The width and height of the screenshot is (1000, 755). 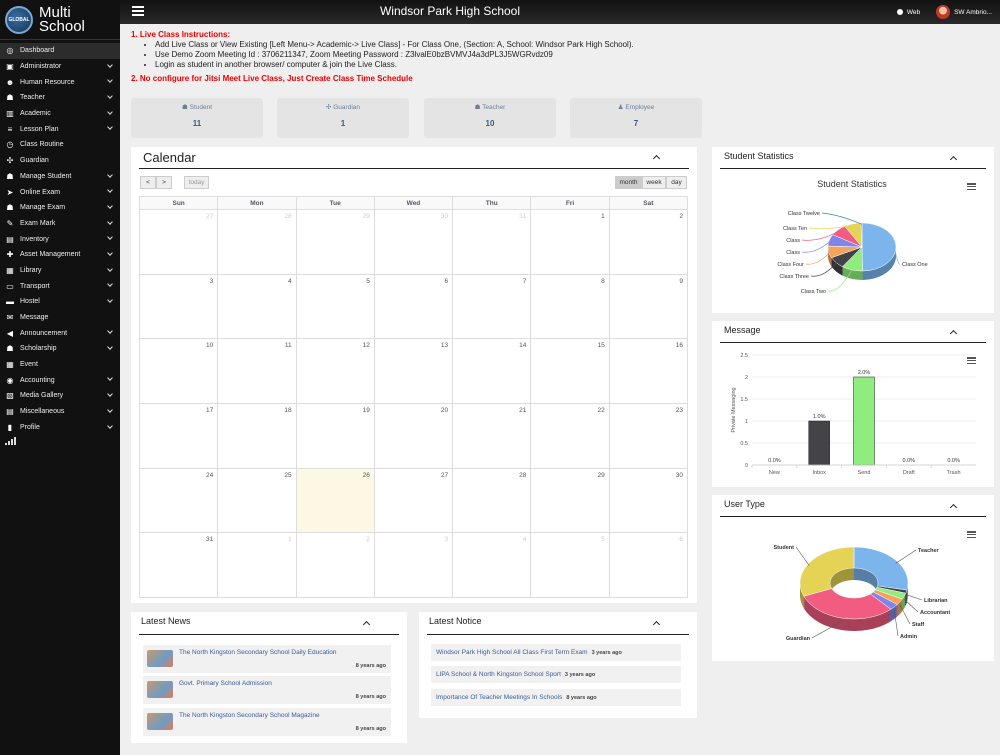 I want to click on chevron-down-icon, so click(x=110, y=190).